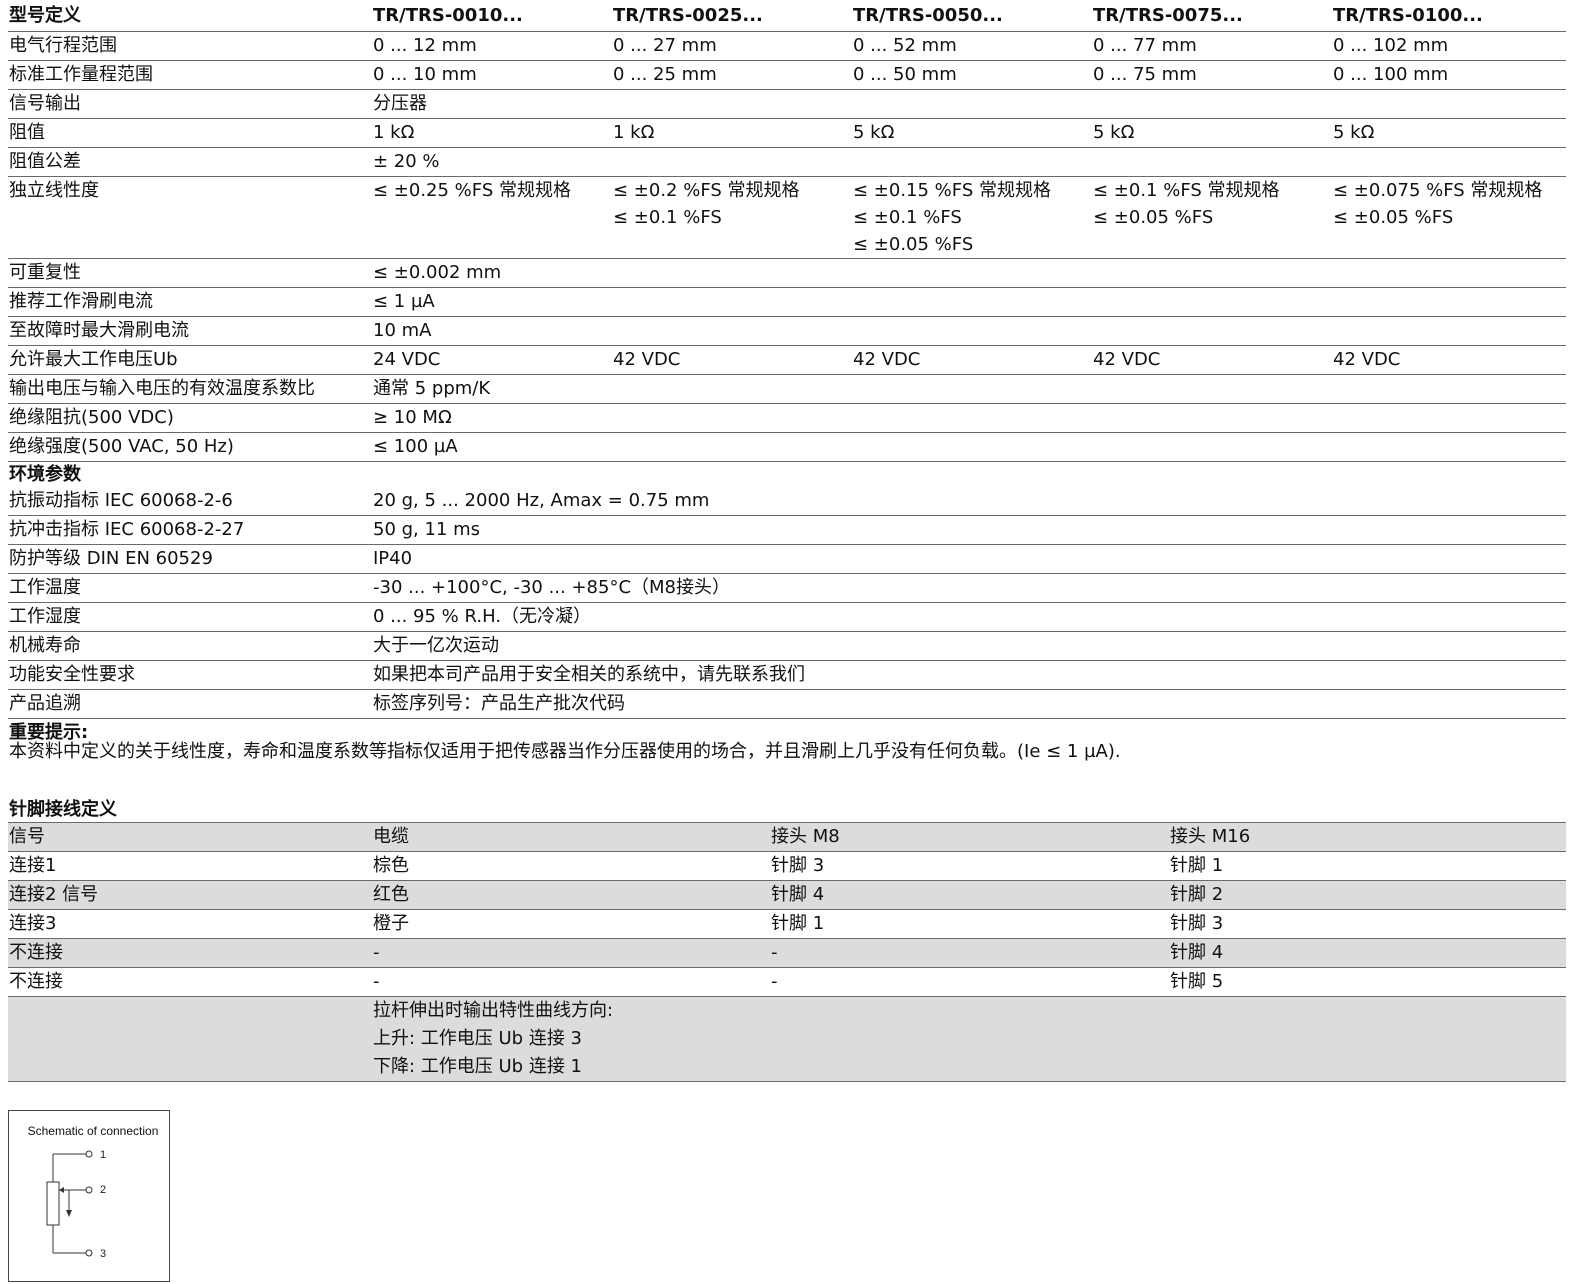 This screenshot has width=1570, height=1284. Describe the element at coordinates (437, 272) in the screenshot. I see `cell-line: ≤ ±0.002 mm` at that location.